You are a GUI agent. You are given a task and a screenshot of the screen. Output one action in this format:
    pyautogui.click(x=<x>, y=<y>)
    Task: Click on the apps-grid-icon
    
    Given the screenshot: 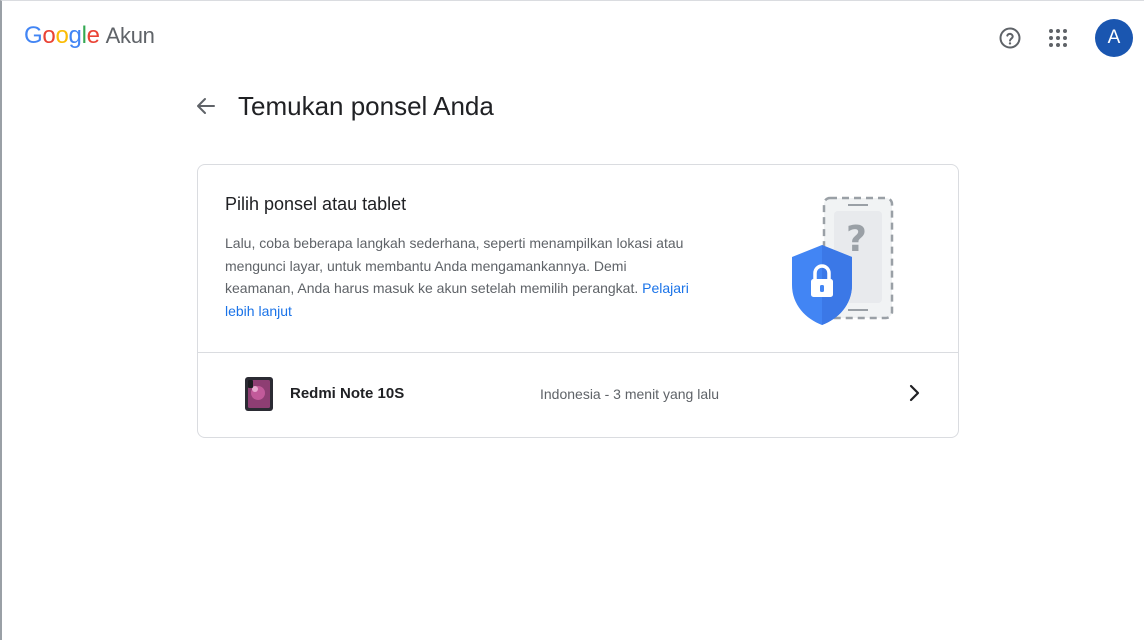 What is the action you would take?
    pyautogui.click(x=1058, y=38)
    